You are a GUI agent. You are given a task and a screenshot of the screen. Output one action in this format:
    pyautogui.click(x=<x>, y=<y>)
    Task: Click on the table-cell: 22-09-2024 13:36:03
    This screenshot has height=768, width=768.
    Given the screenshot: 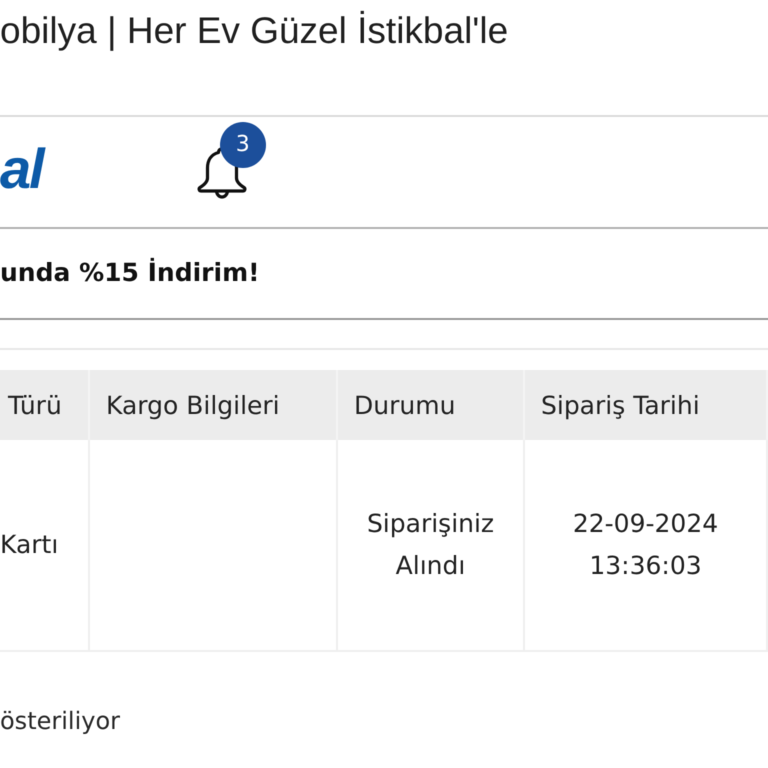 What is the action you would take?
    pyautogui.click(x=646, y=546)
    